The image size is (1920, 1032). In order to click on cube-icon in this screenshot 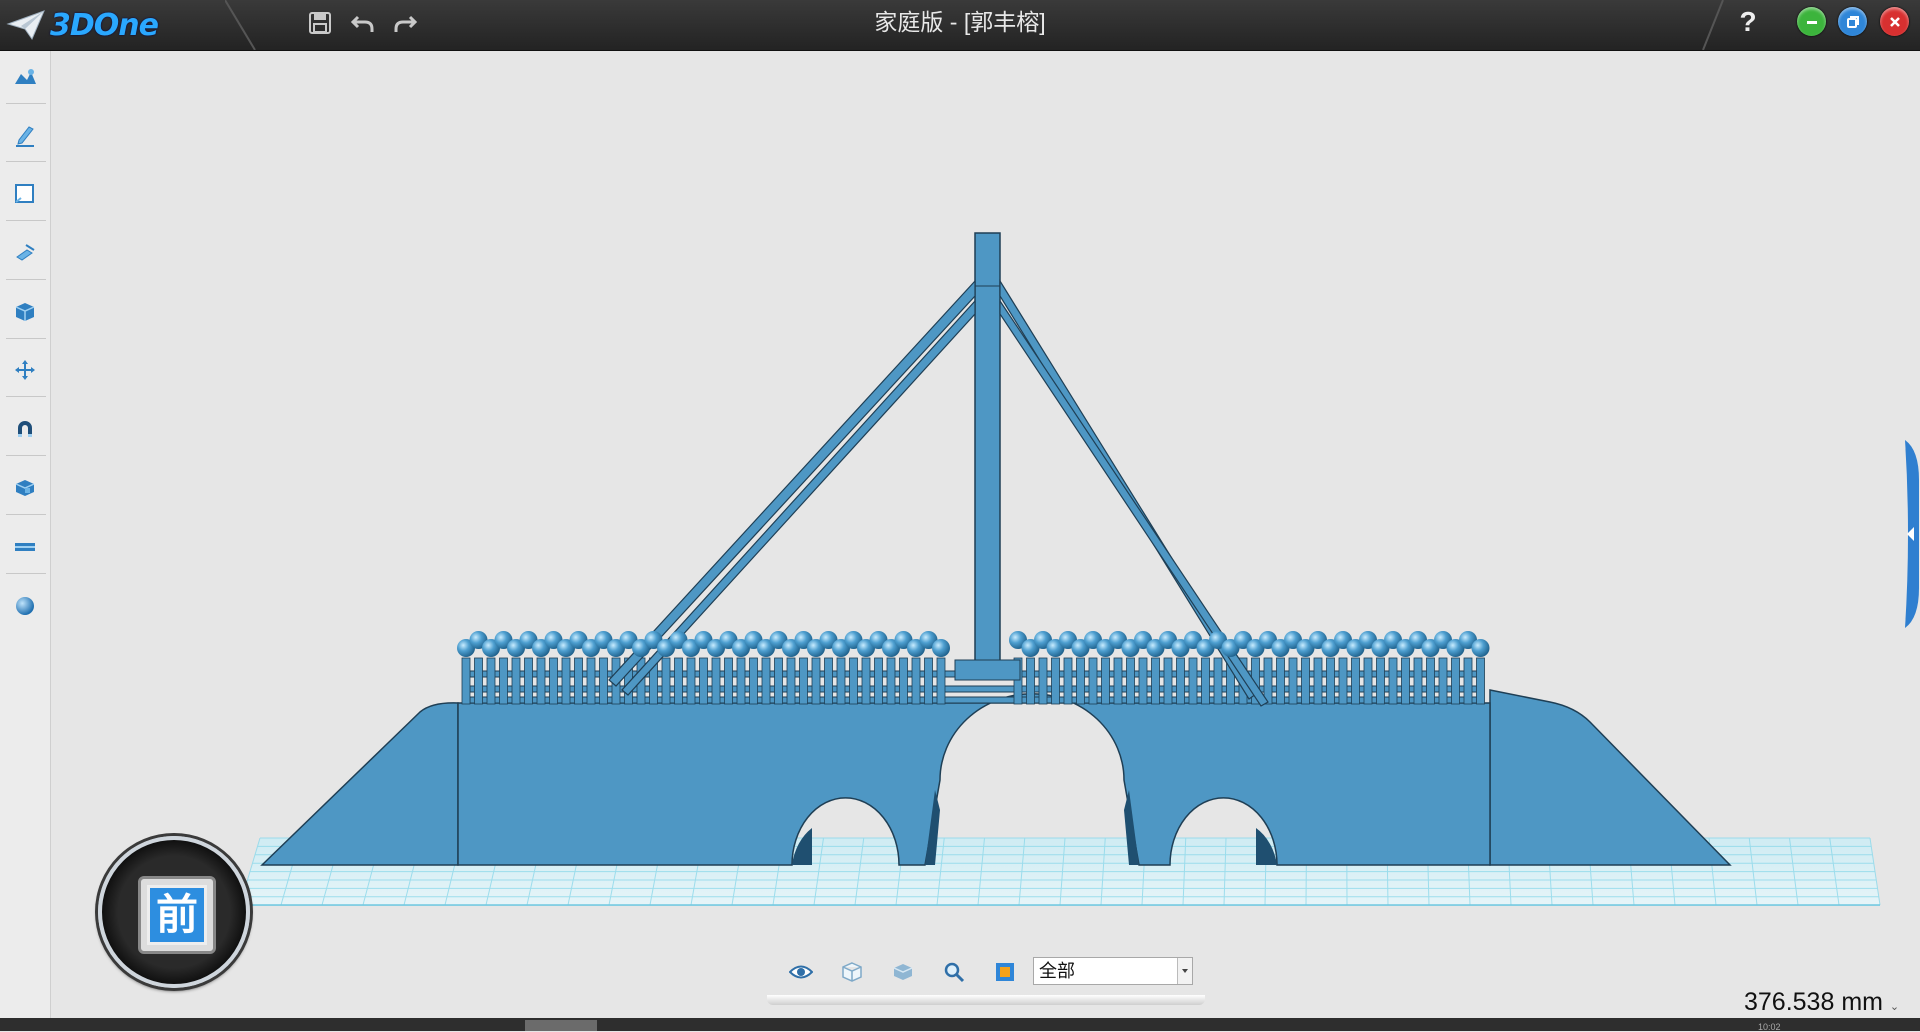, I will do `click(25, 312)`.